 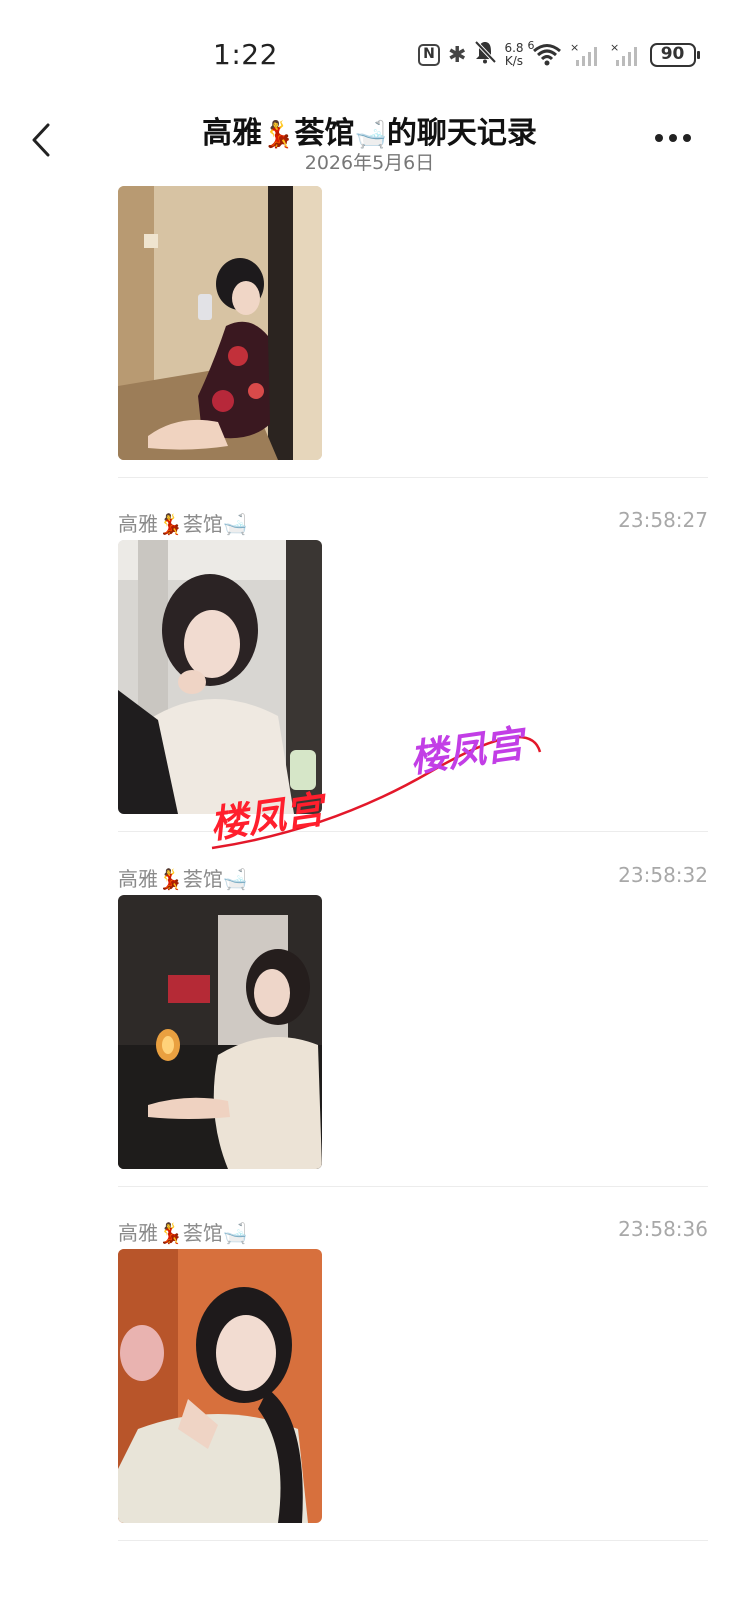 I want to click on watermark-text-purple: 楼凤宫, so click(x=469, y=751).